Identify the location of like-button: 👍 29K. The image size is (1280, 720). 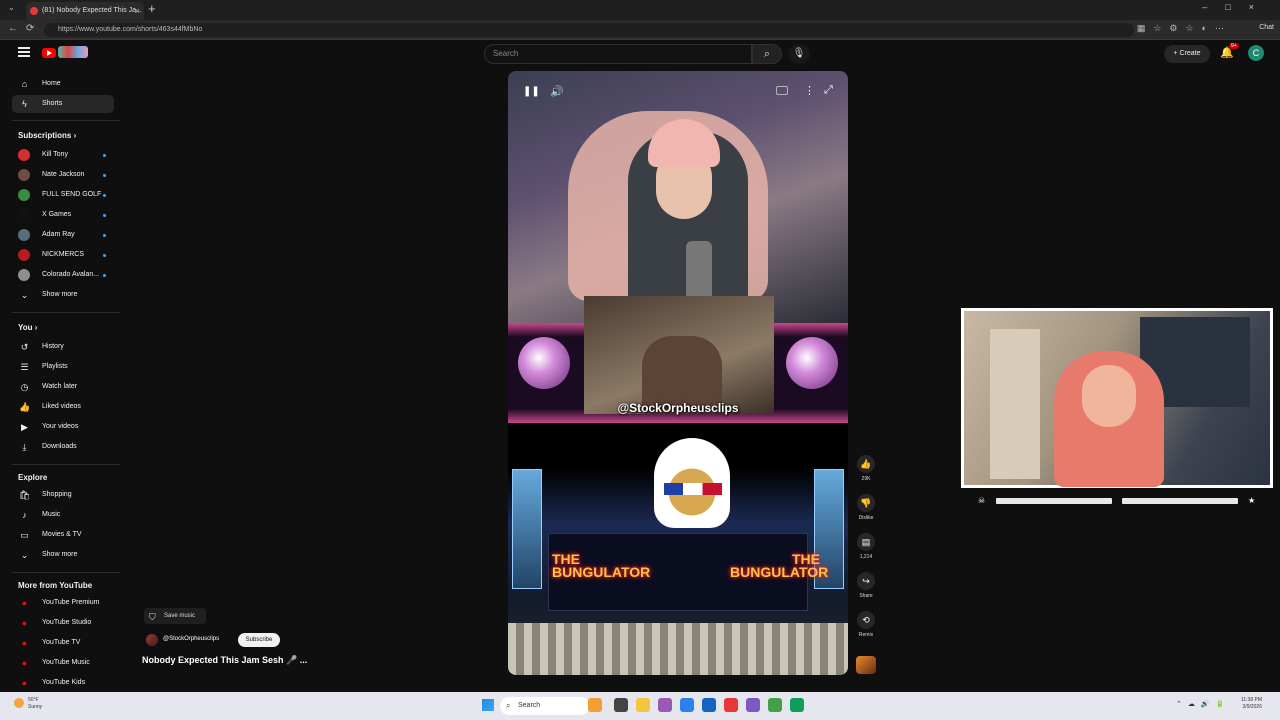
(866, 468).